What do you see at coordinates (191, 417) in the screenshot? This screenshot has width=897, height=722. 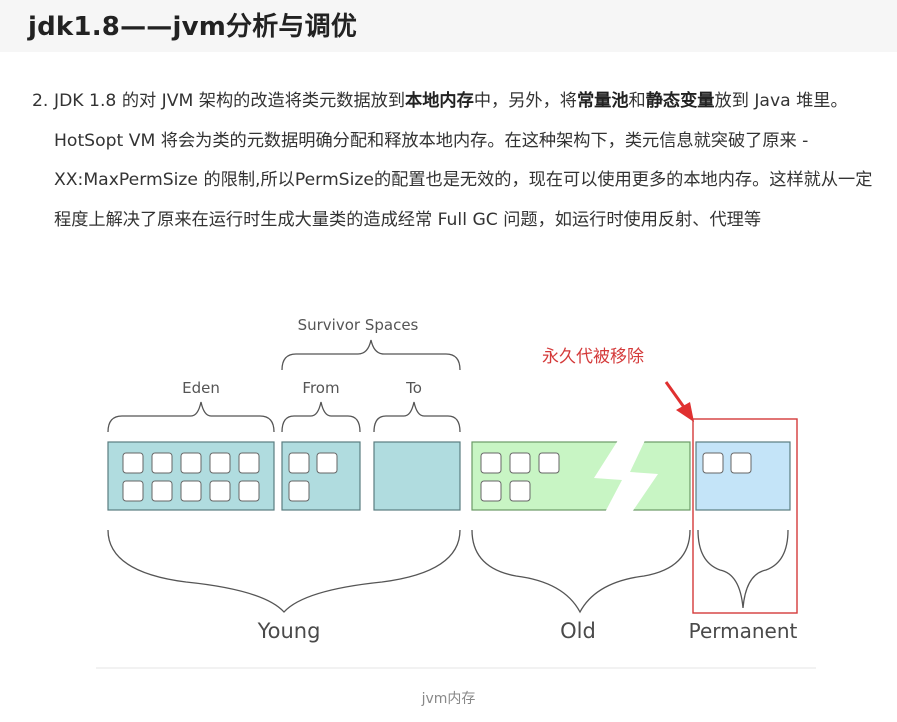 I see `eden-brace` at bounding box center [191, 417].